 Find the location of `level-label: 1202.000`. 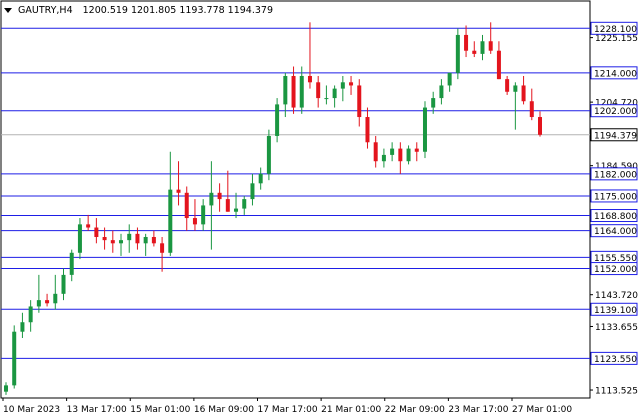

level-label: 1202.000 is located at coordinates (615, 112).